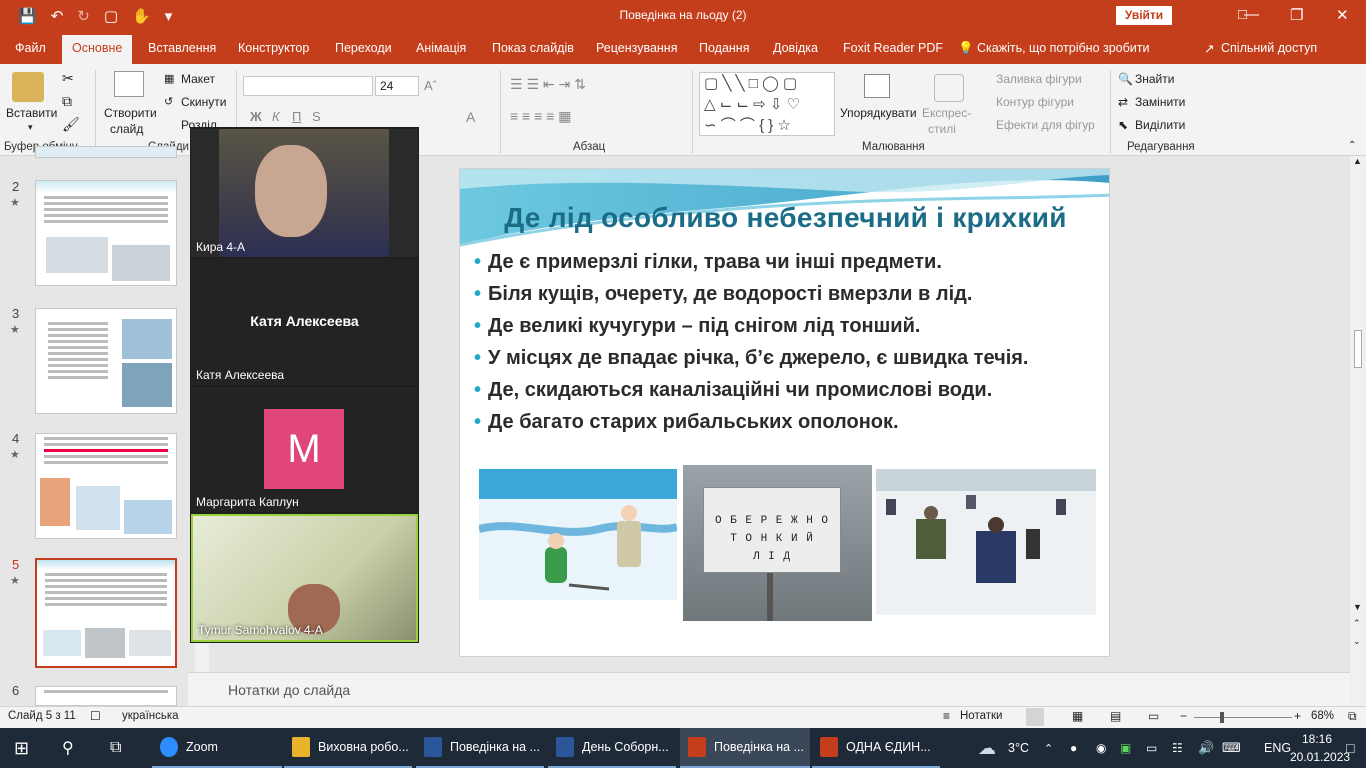  I want to click on paste-dropdown-icon: ▾, so click(30, 127).